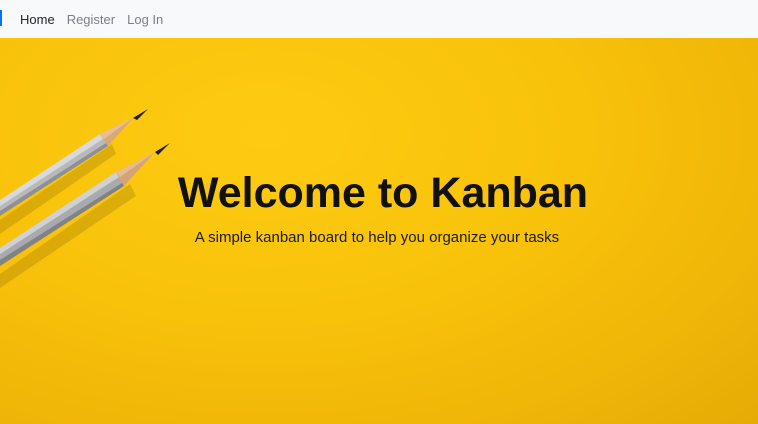 Image resolution: width=758 pixels, height=424 pixels. What do you see at coordinates (37, 19) in the screenshot?
I see `nav-link-home: Home` at bounding box center [37, 19].